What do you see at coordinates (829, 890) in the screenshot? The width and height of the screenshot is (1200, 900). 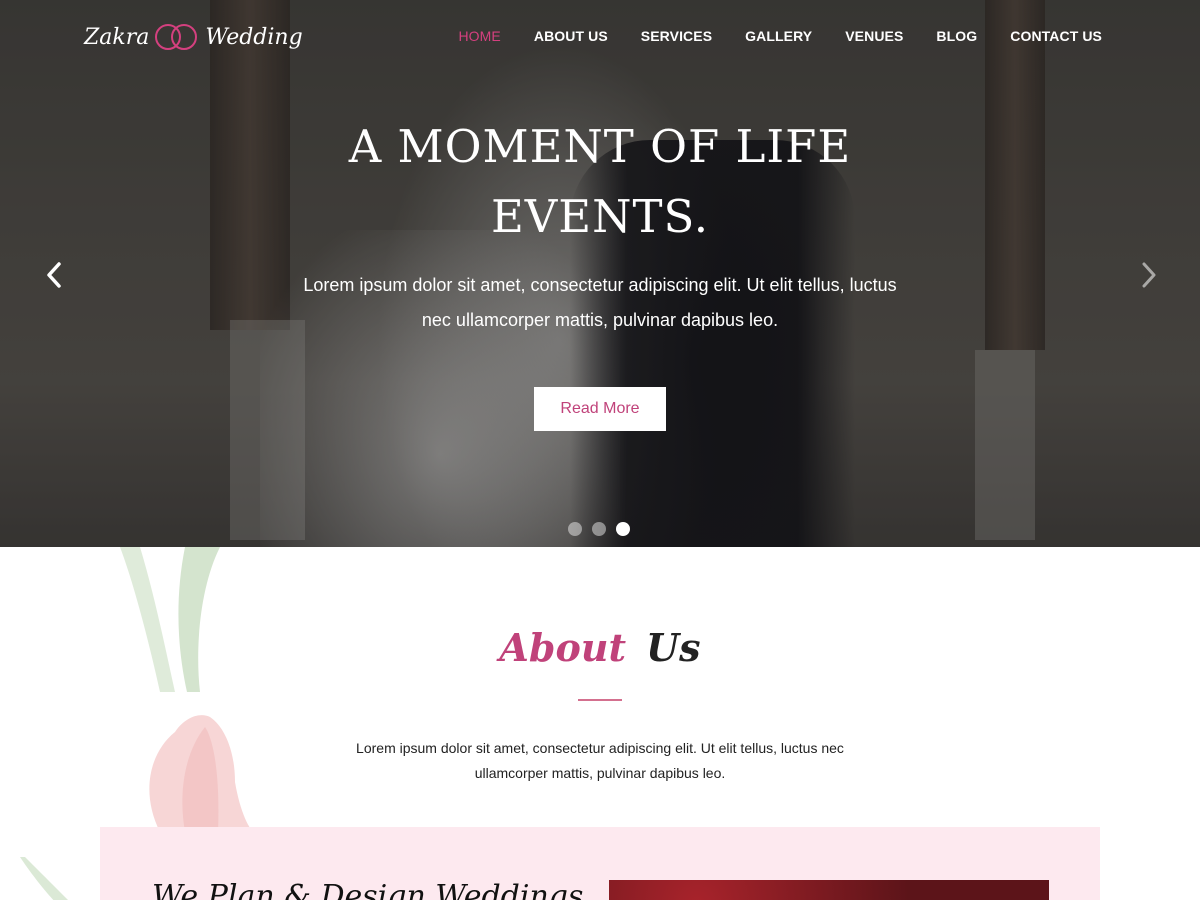 I see `wedding-flowers-image` at bounding box center [829, 890].